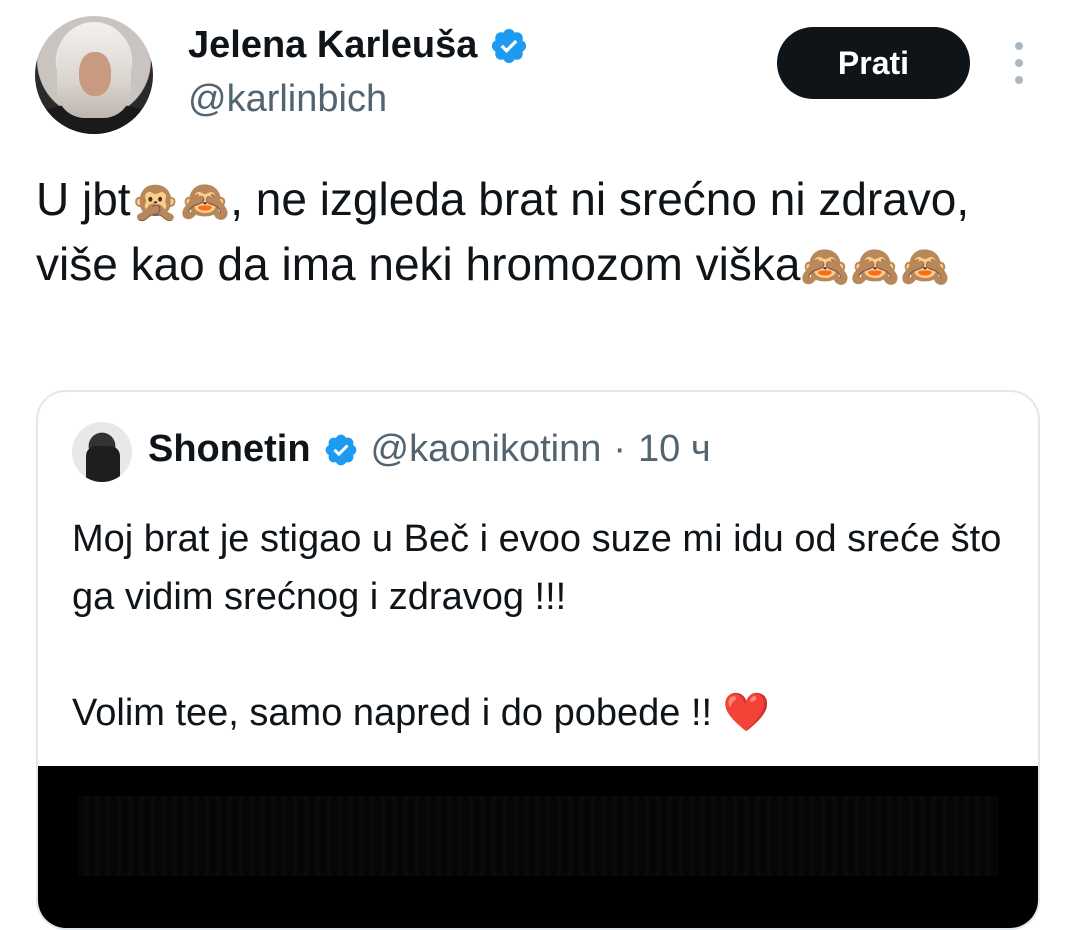 The height and width of the screenshot is (930, 1077). Describe the element at coordinates (229, 449) in the screenshot. I see `quoted-author-name: Shonetin` at that location.